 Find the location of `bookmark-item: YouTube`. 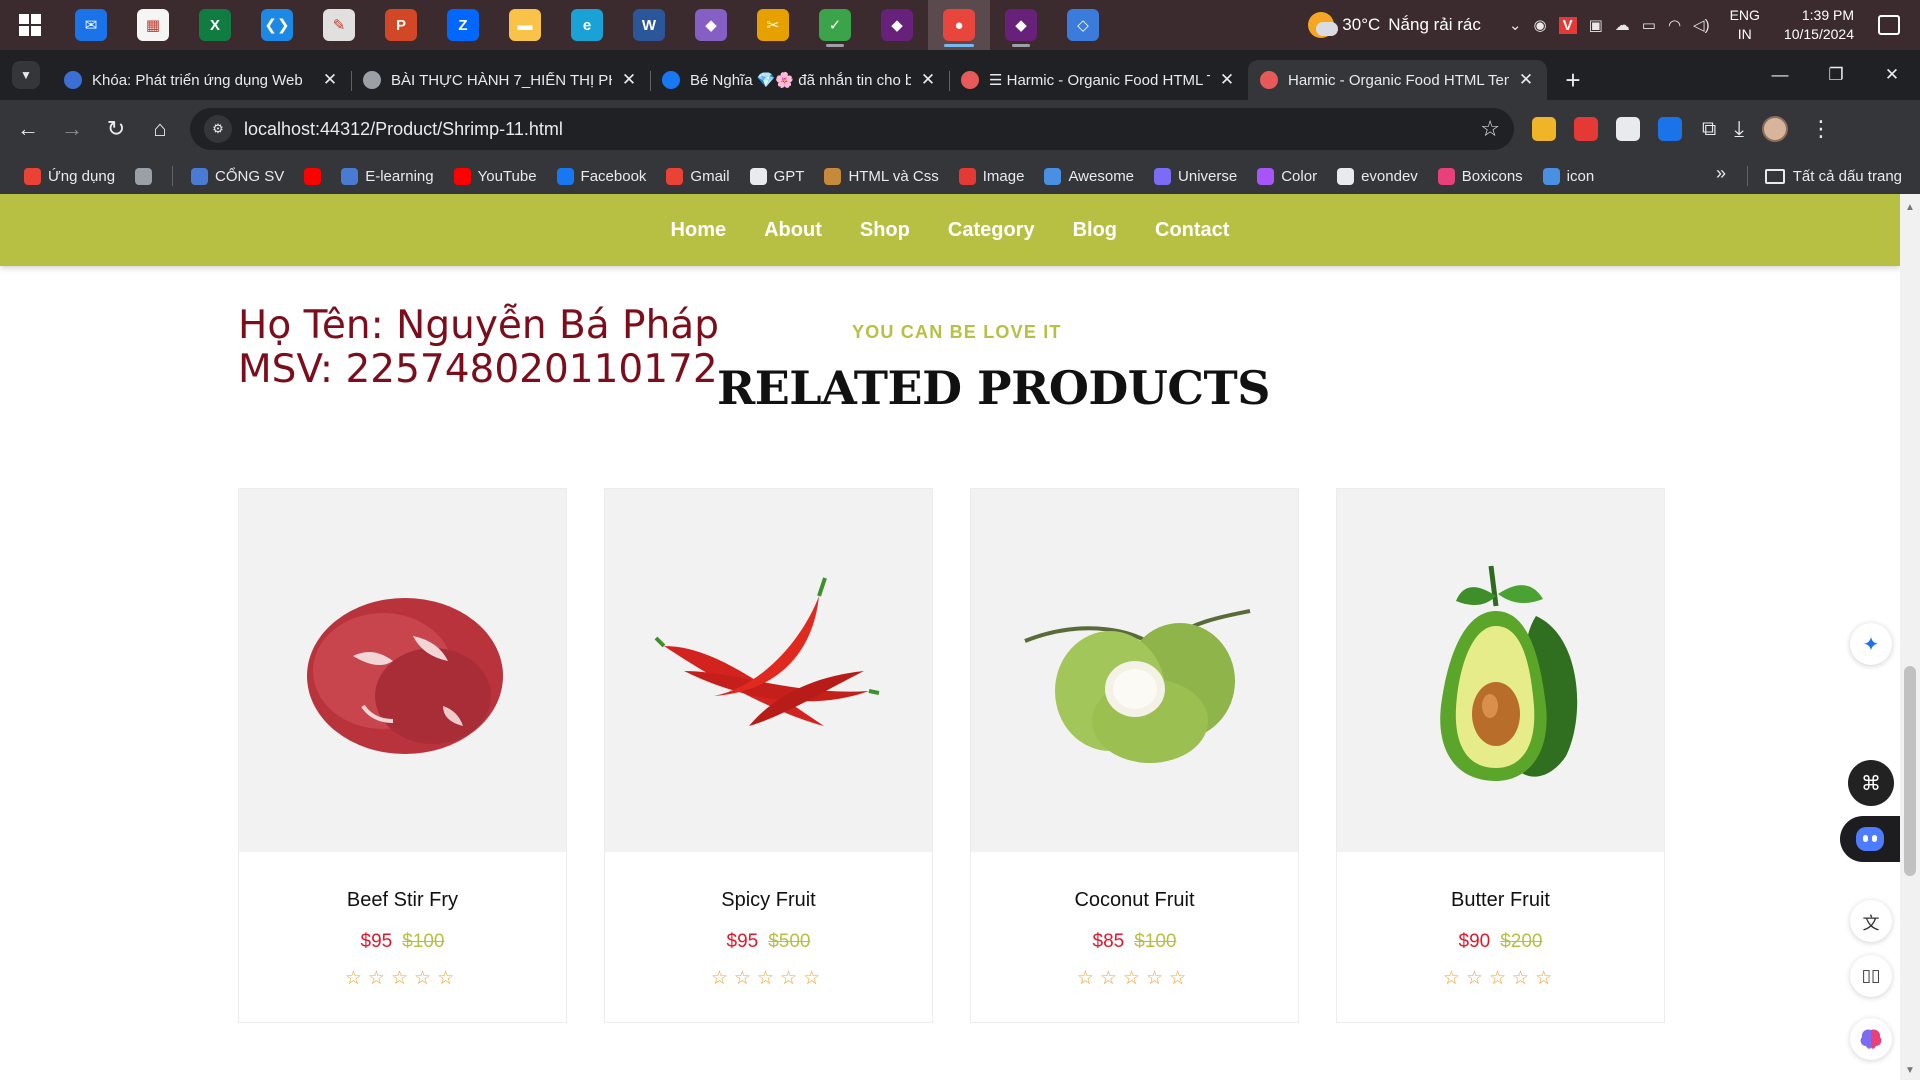

bookmark-item: YouTube is located at coordinates (495, 176).